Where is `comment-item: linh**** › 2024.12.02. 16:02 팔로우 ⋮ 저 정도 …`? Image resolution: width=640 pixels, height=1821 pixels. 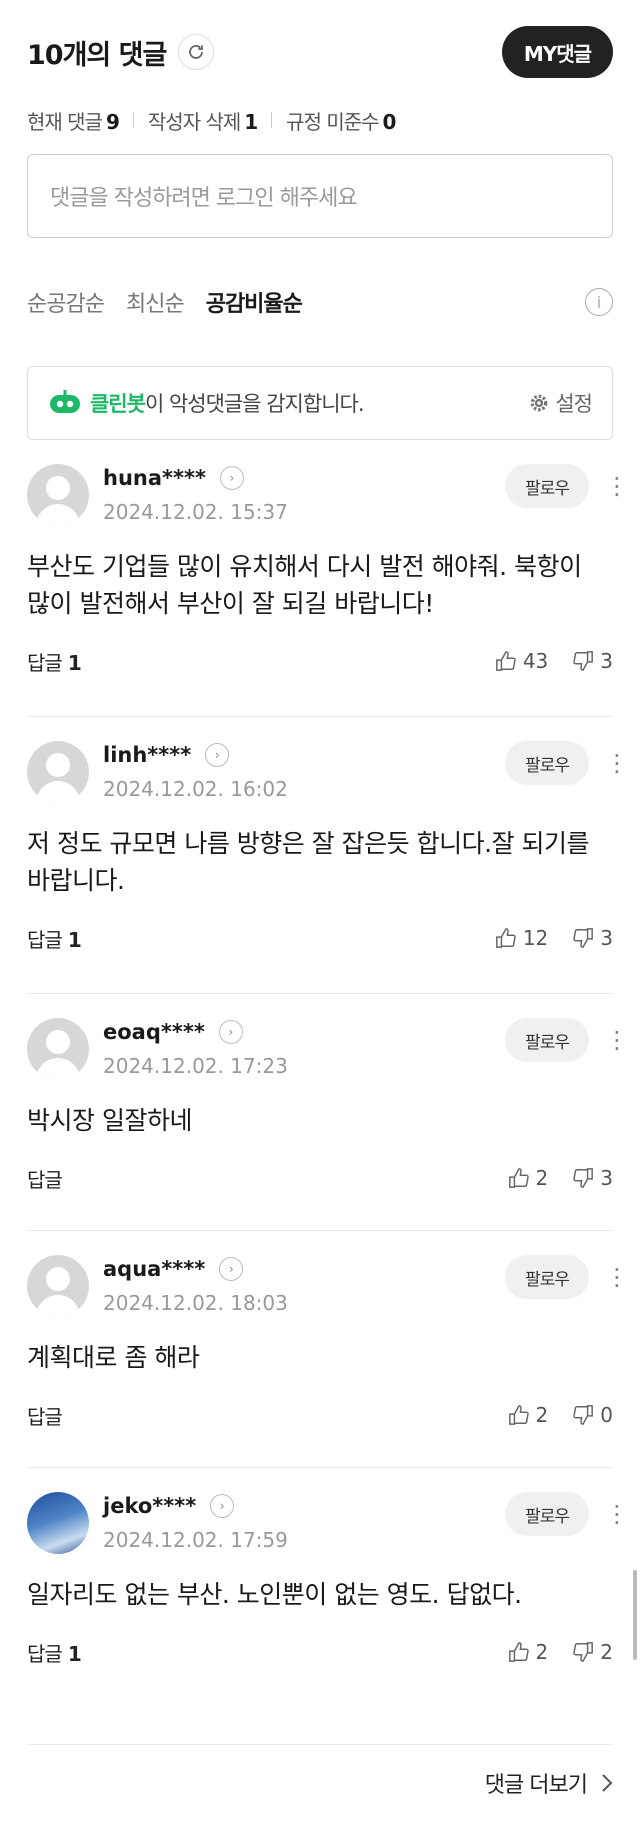 comment-item: linh**** › 2024.12.02. 16:02 팔로우 ⋮ 저 정도 … is located at coordinates (328, 855).